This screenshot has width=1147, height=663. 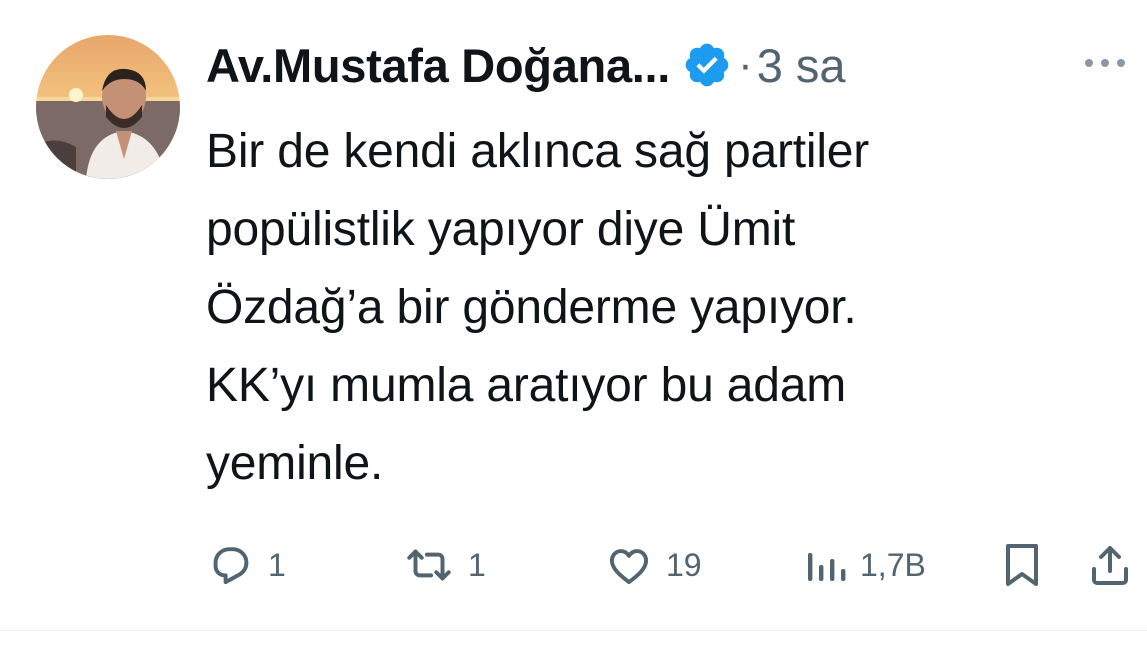 I want to click on tweet-header: Av.Mustafa Doğana... · 3 sa, so click(x=526, y=65).